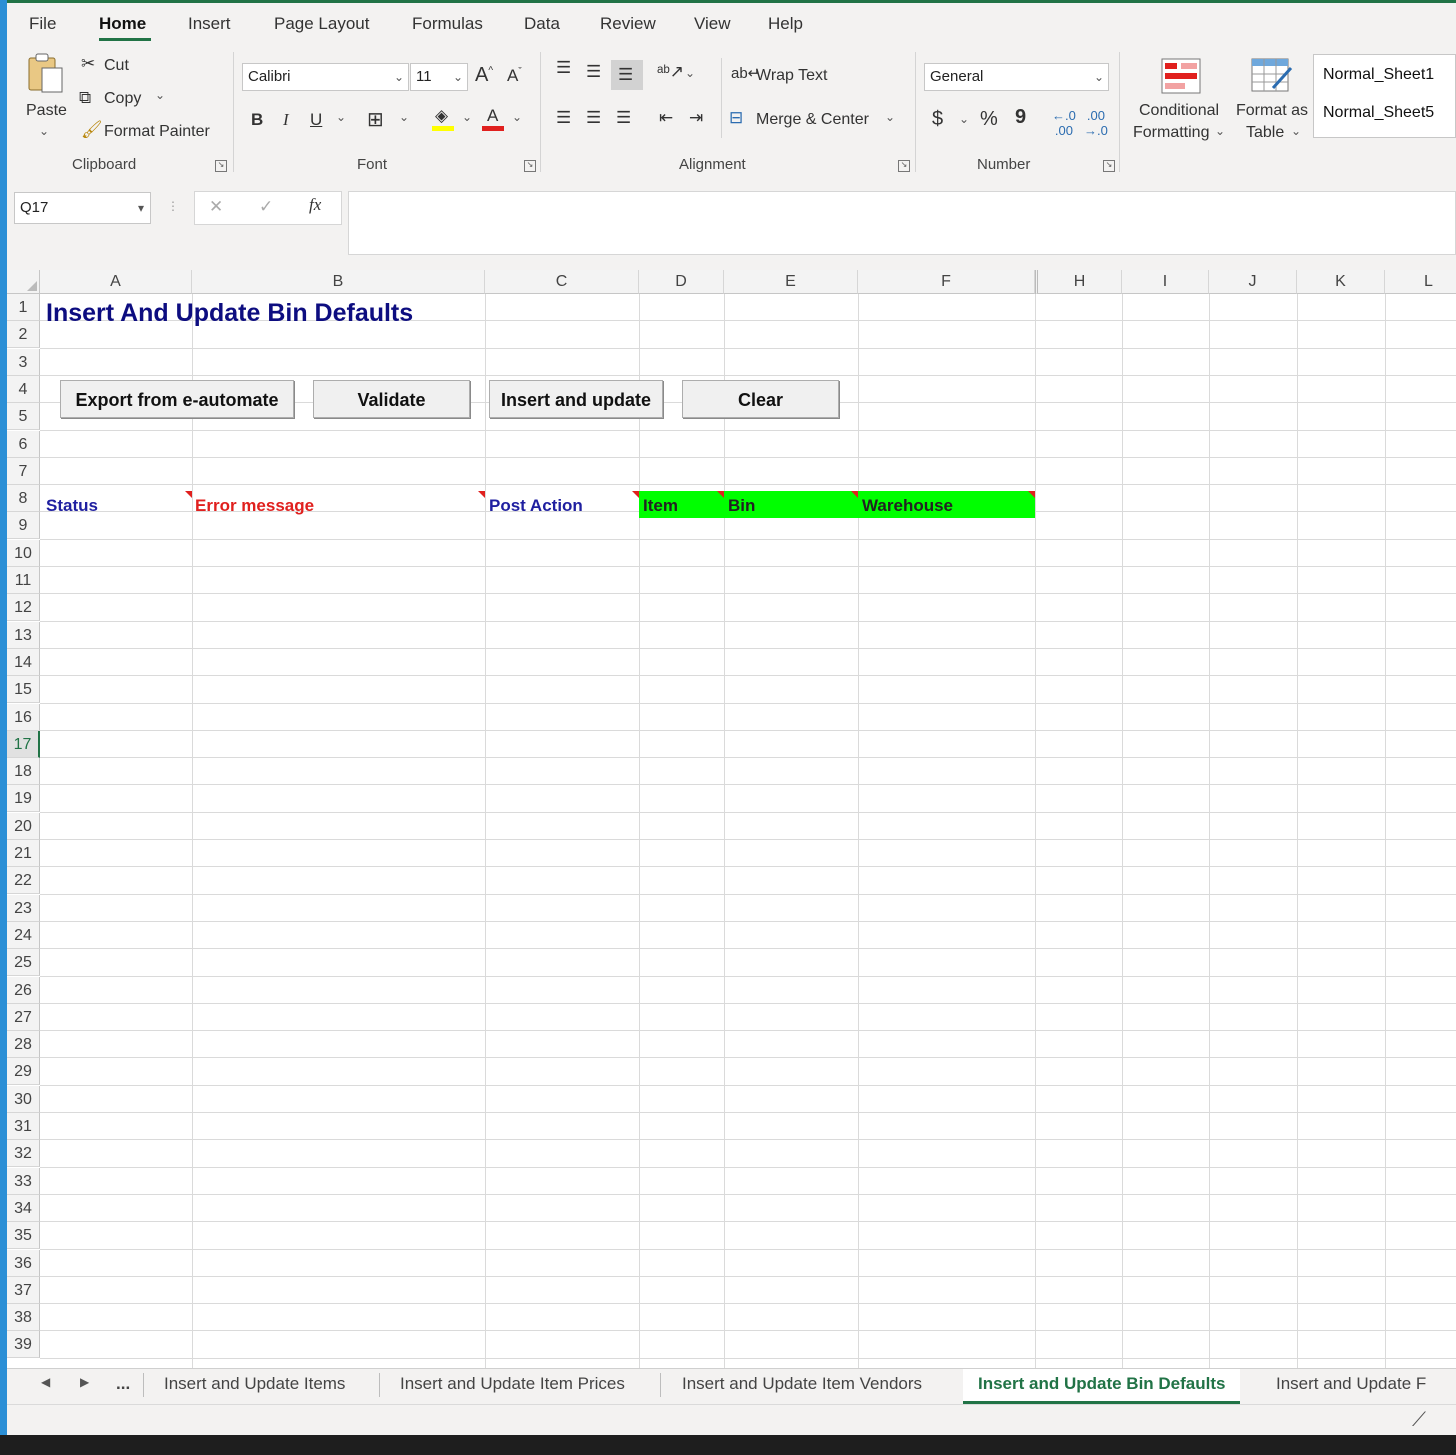  Describe the element at coordinates (1165, 282) in the screenshot. I see `column-header: I` at that location.